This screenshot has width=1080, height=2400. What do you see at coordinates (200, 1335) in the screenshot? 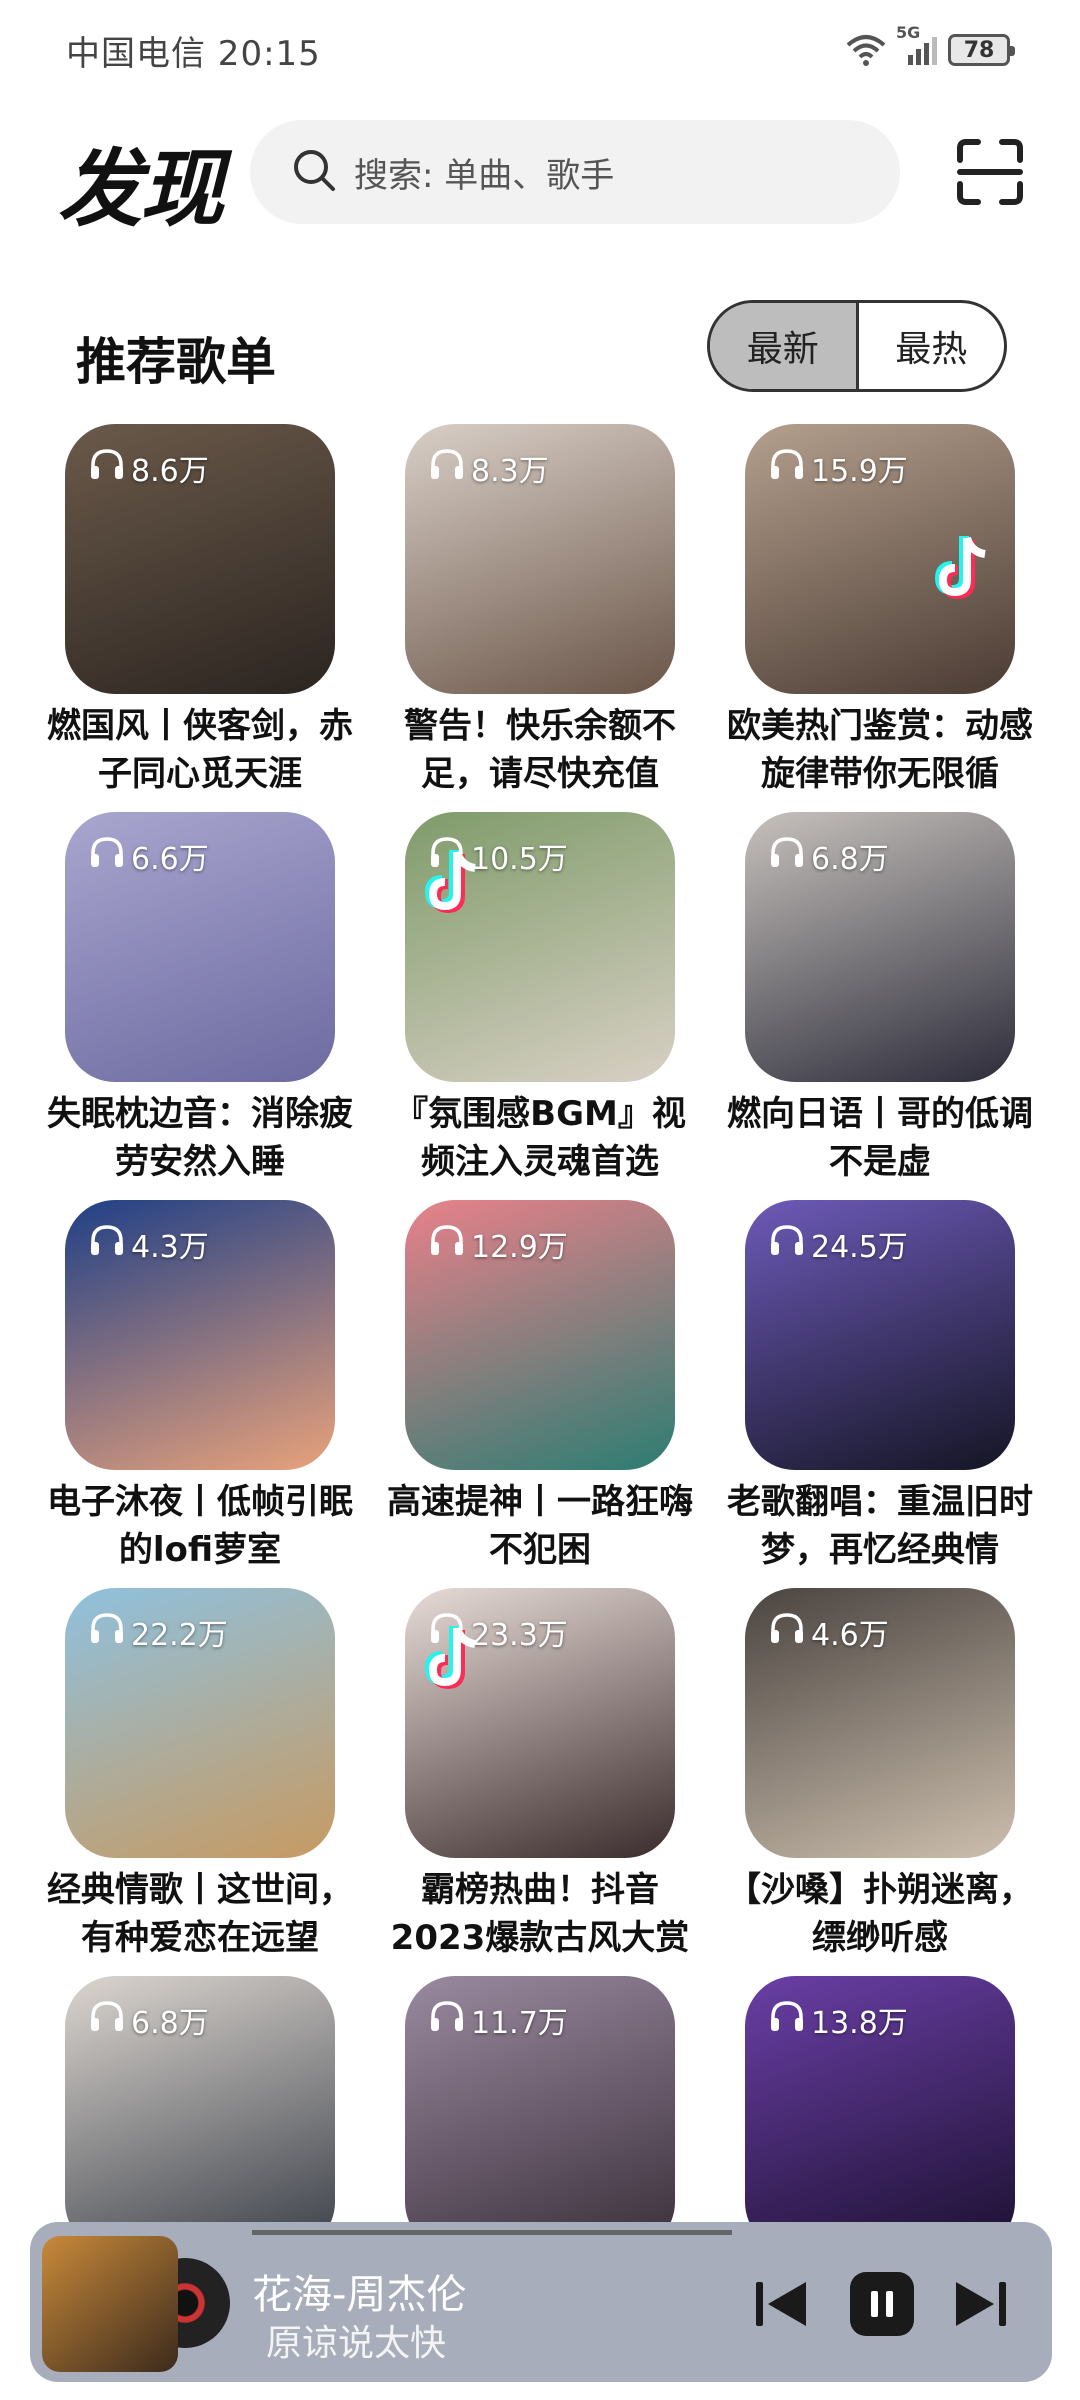
I see `playlist-cover: 4.3万` at bounding box center [200, 1335].